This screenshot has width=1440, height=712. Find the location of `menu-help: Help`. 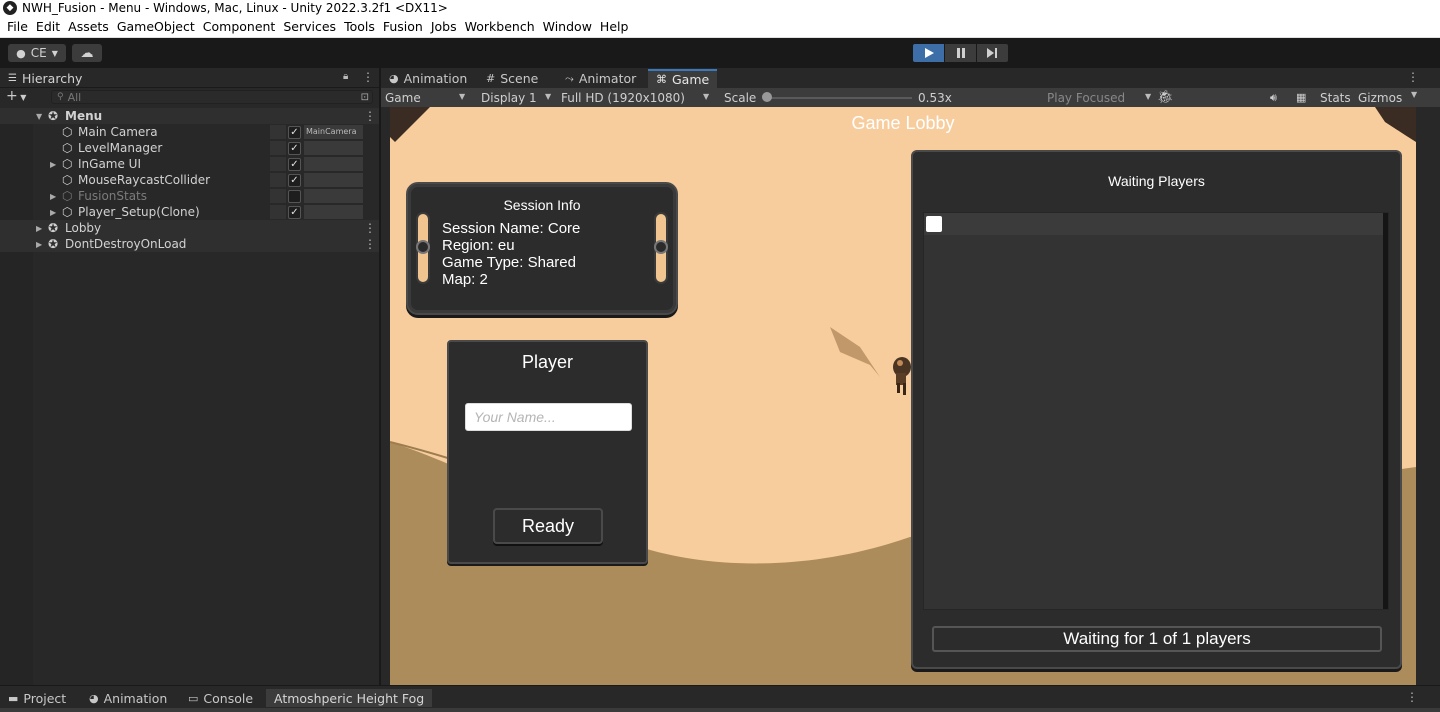

menu-help: Help is located at coordinates (614, 26).